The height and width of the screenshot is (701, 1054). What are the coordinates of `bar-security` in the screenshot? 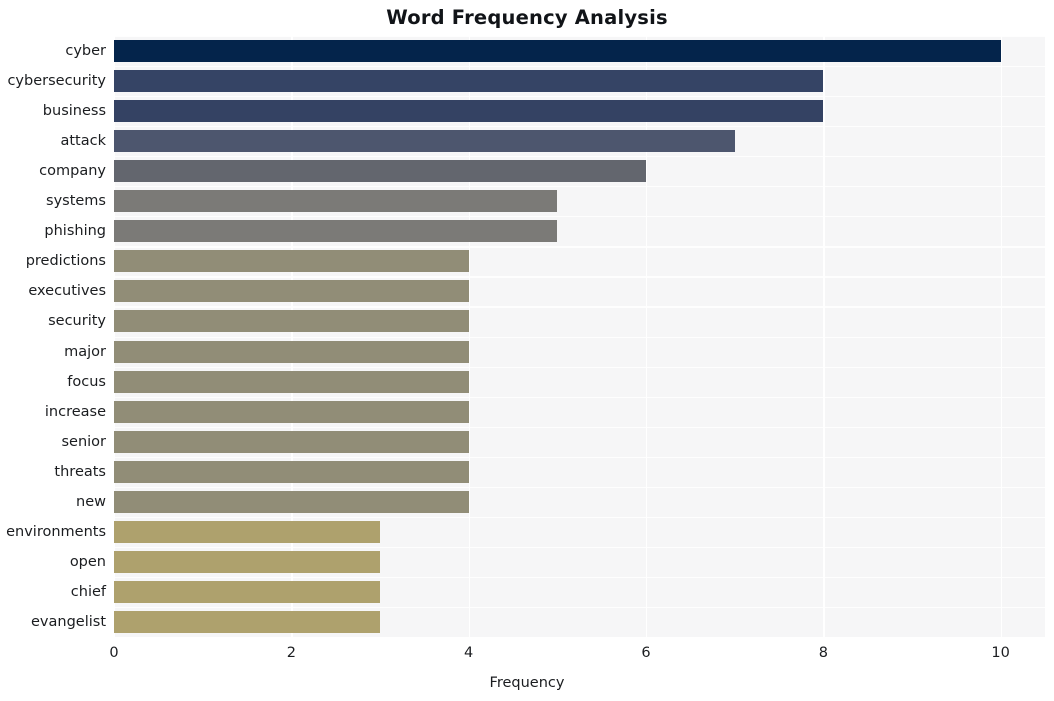 It's located at (291, 321).